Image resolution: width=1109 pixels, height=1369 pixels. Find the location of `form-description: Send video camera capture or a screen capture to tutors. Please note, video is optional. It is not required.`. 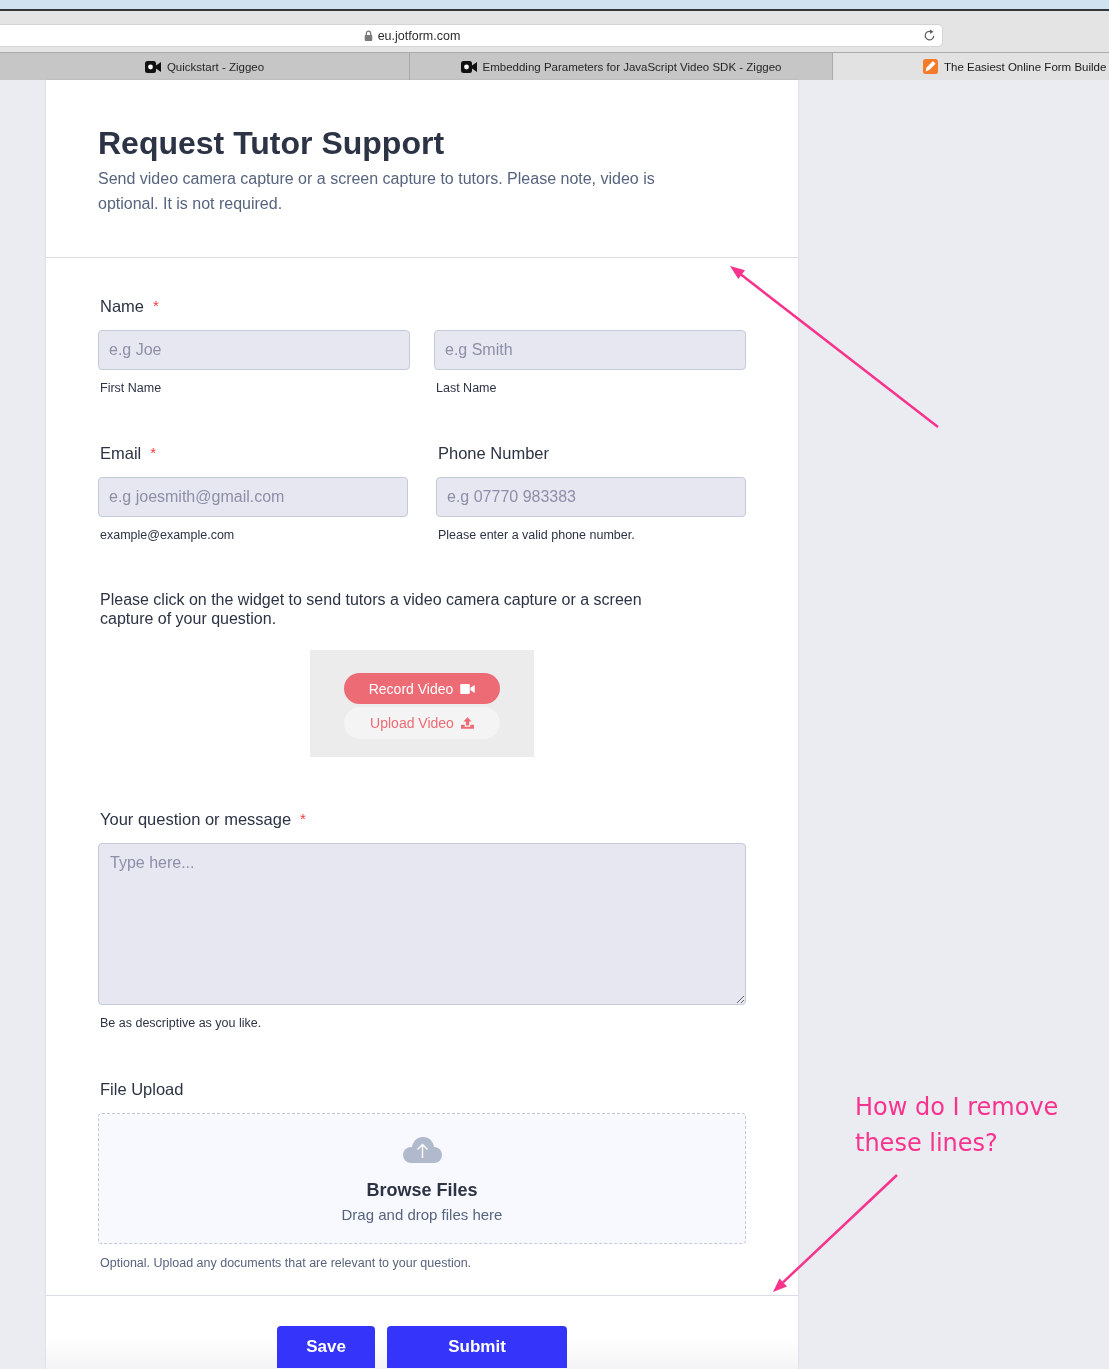

form-description: Send video camera capture or a screen capture to tutors. Please note, video is optional. It is not required. is located at coordinates (377, 191).